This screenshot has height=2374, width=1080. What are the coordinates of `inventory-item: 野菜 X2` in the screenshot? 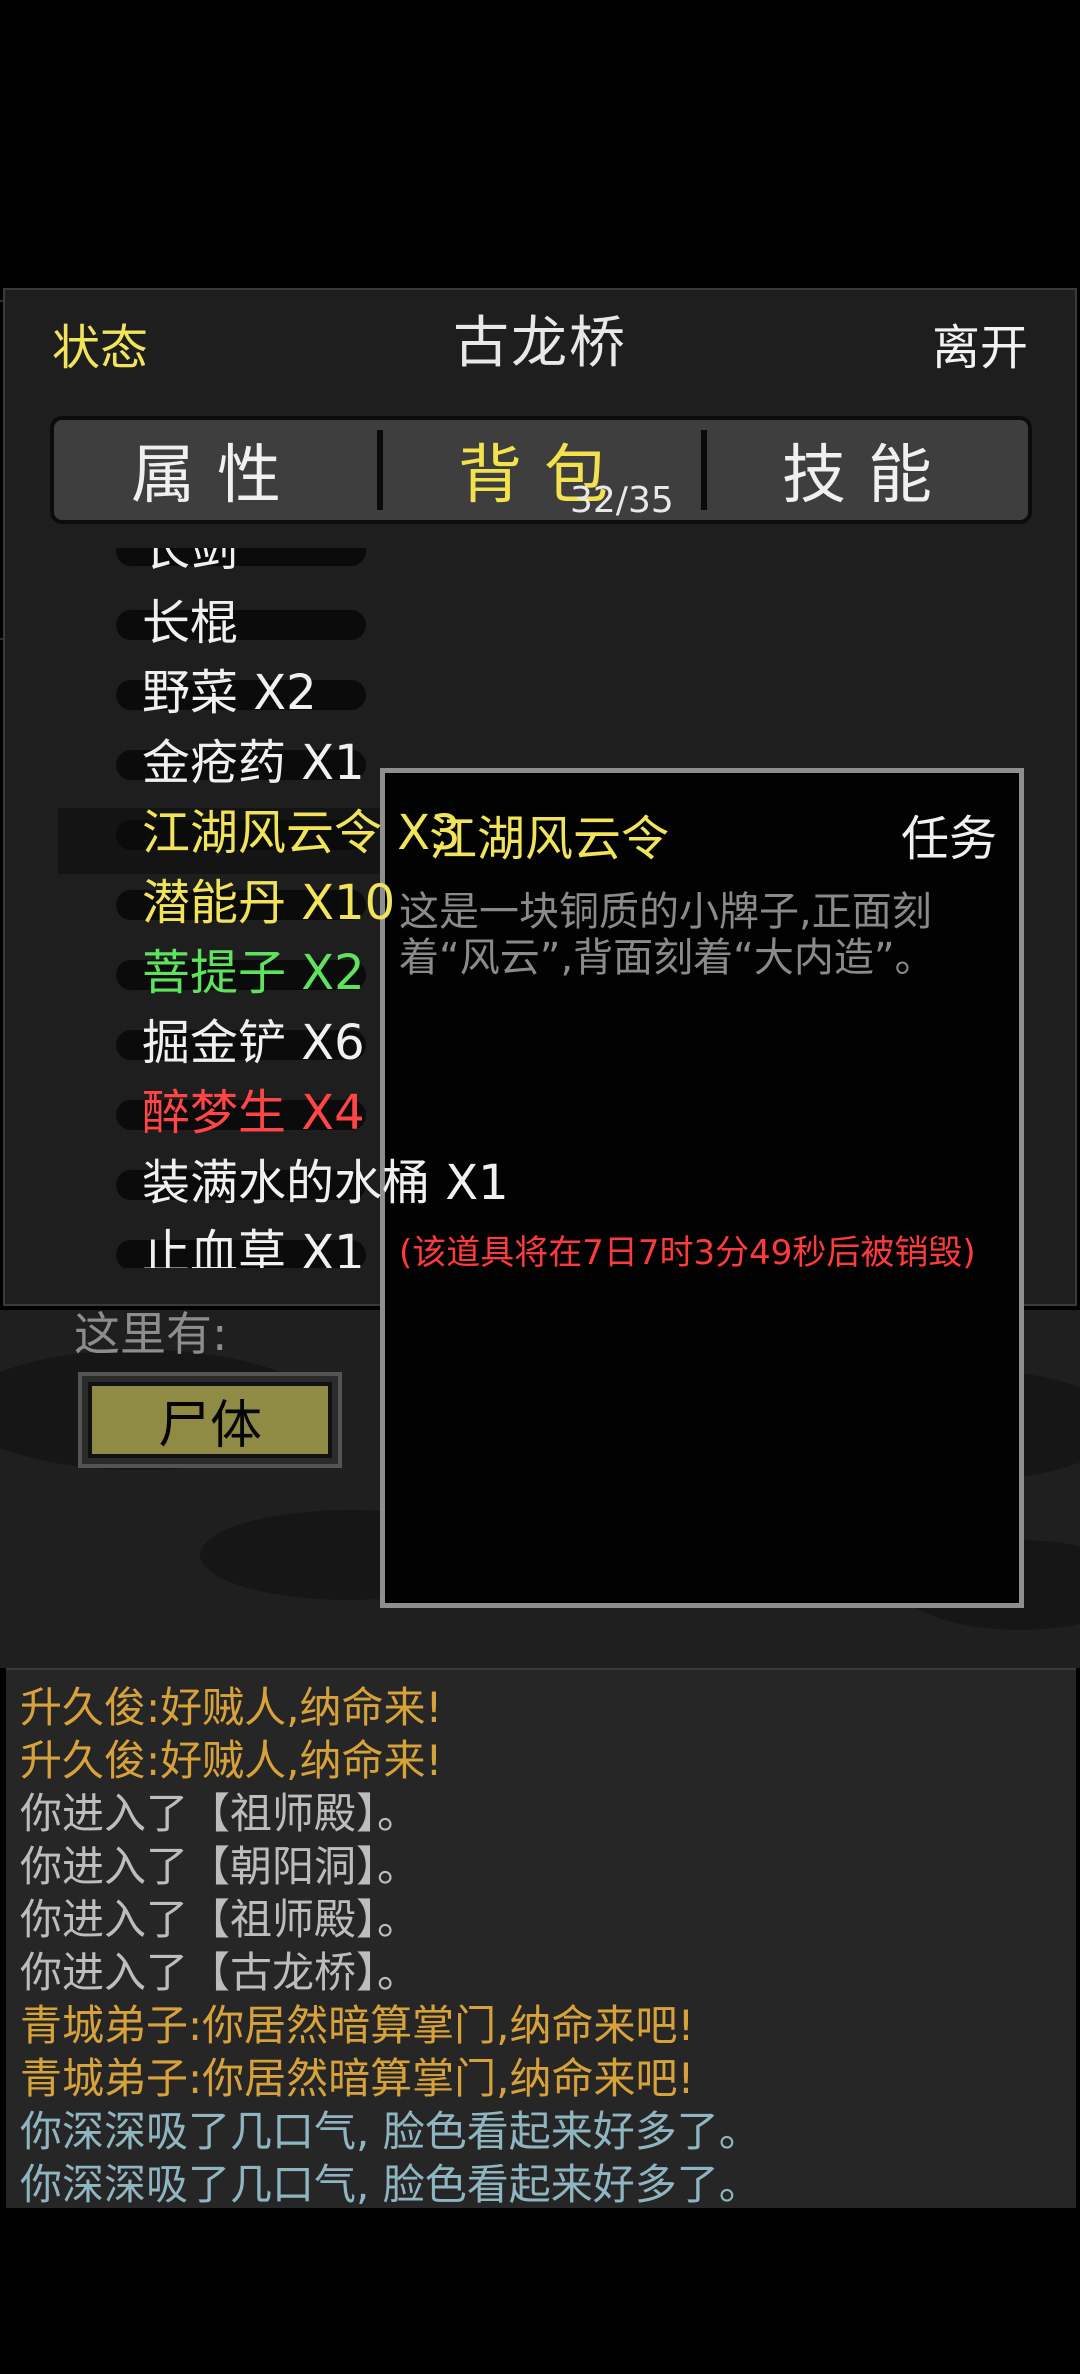 It's located at (241, 693).